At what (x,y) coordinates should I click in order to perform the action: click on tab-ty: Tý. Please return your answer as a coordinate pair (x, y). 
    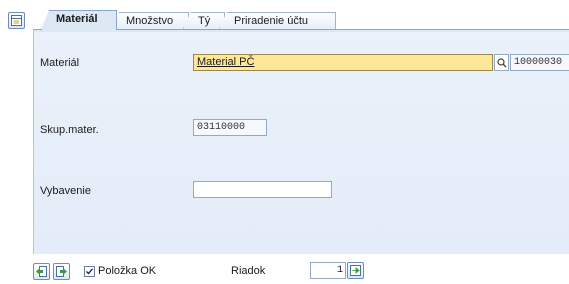
    Looking at the image, I should click on (204, 20).